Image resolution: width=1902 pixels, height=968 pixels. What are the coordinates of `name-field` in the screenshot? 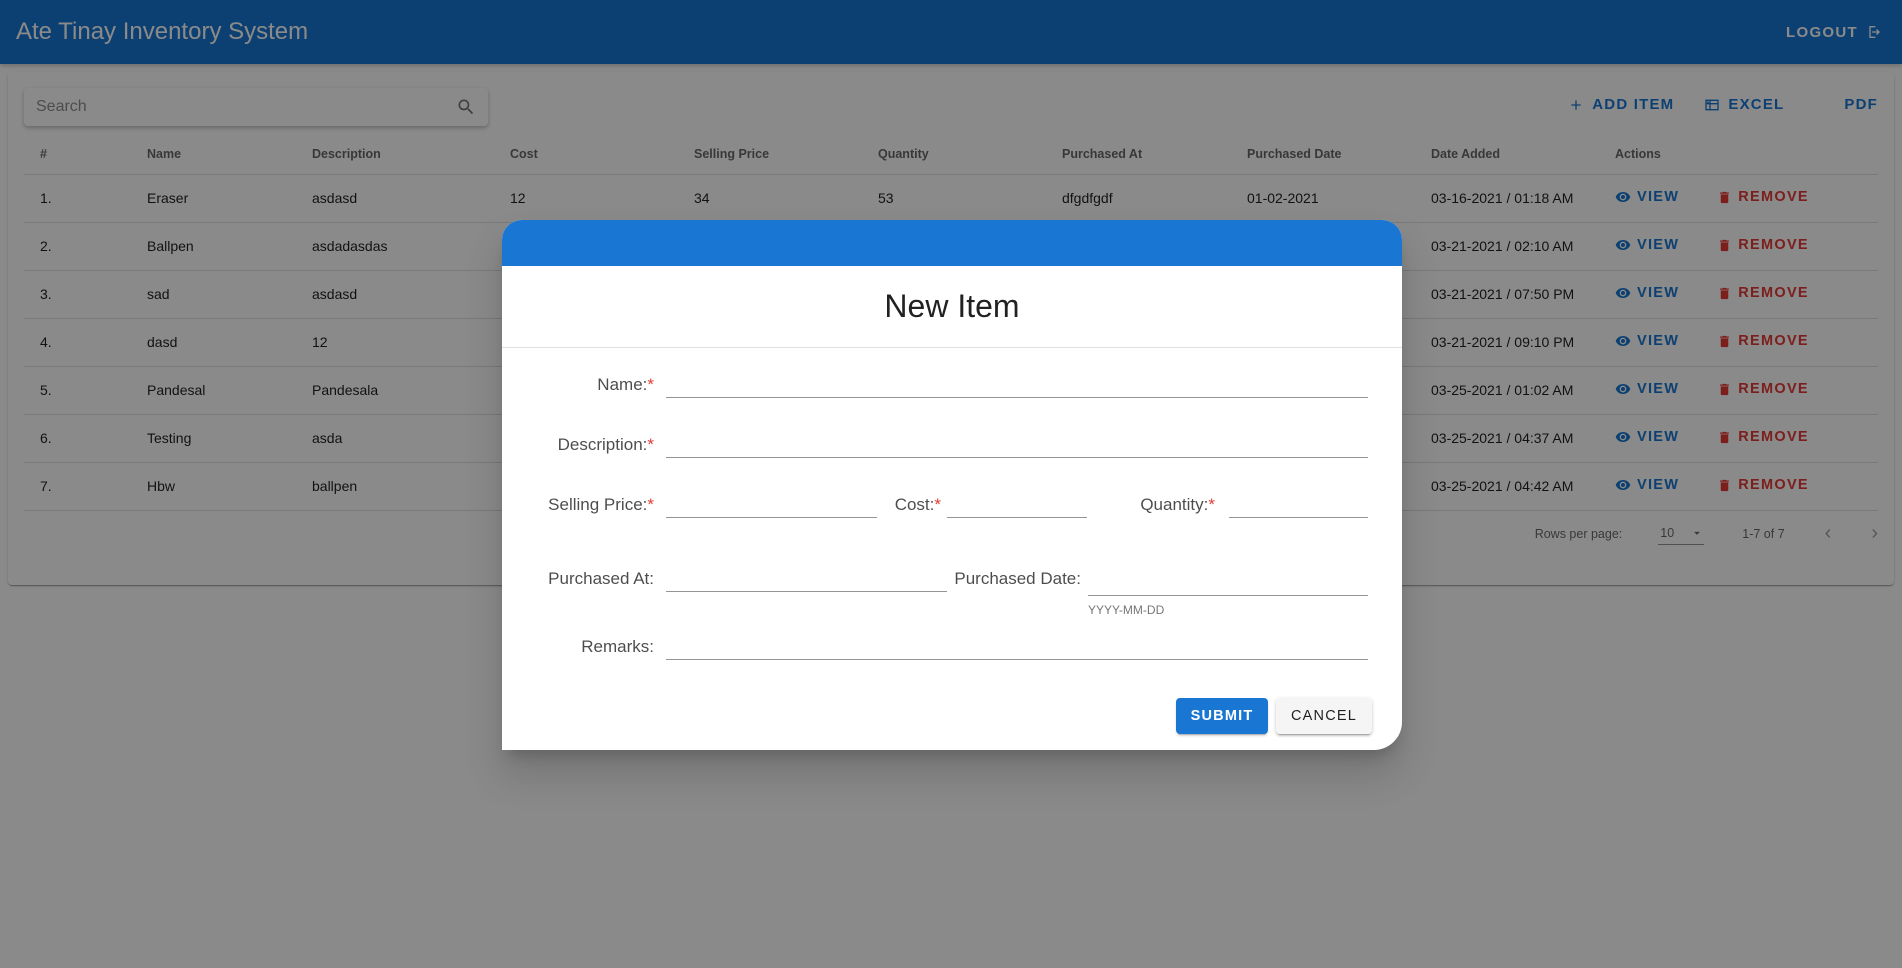 It's located at (1017, 386).